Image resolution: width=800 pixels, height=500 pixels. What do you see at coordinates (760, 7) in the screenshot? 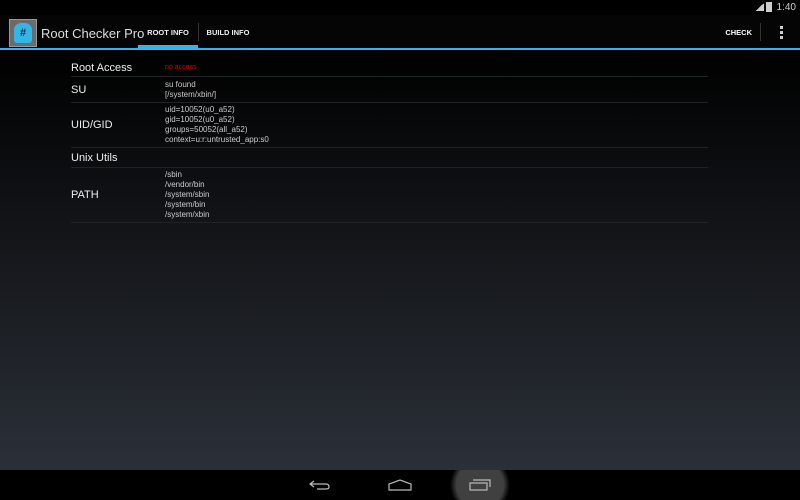
I see `signal-icon` at bounding box center [760, 7].